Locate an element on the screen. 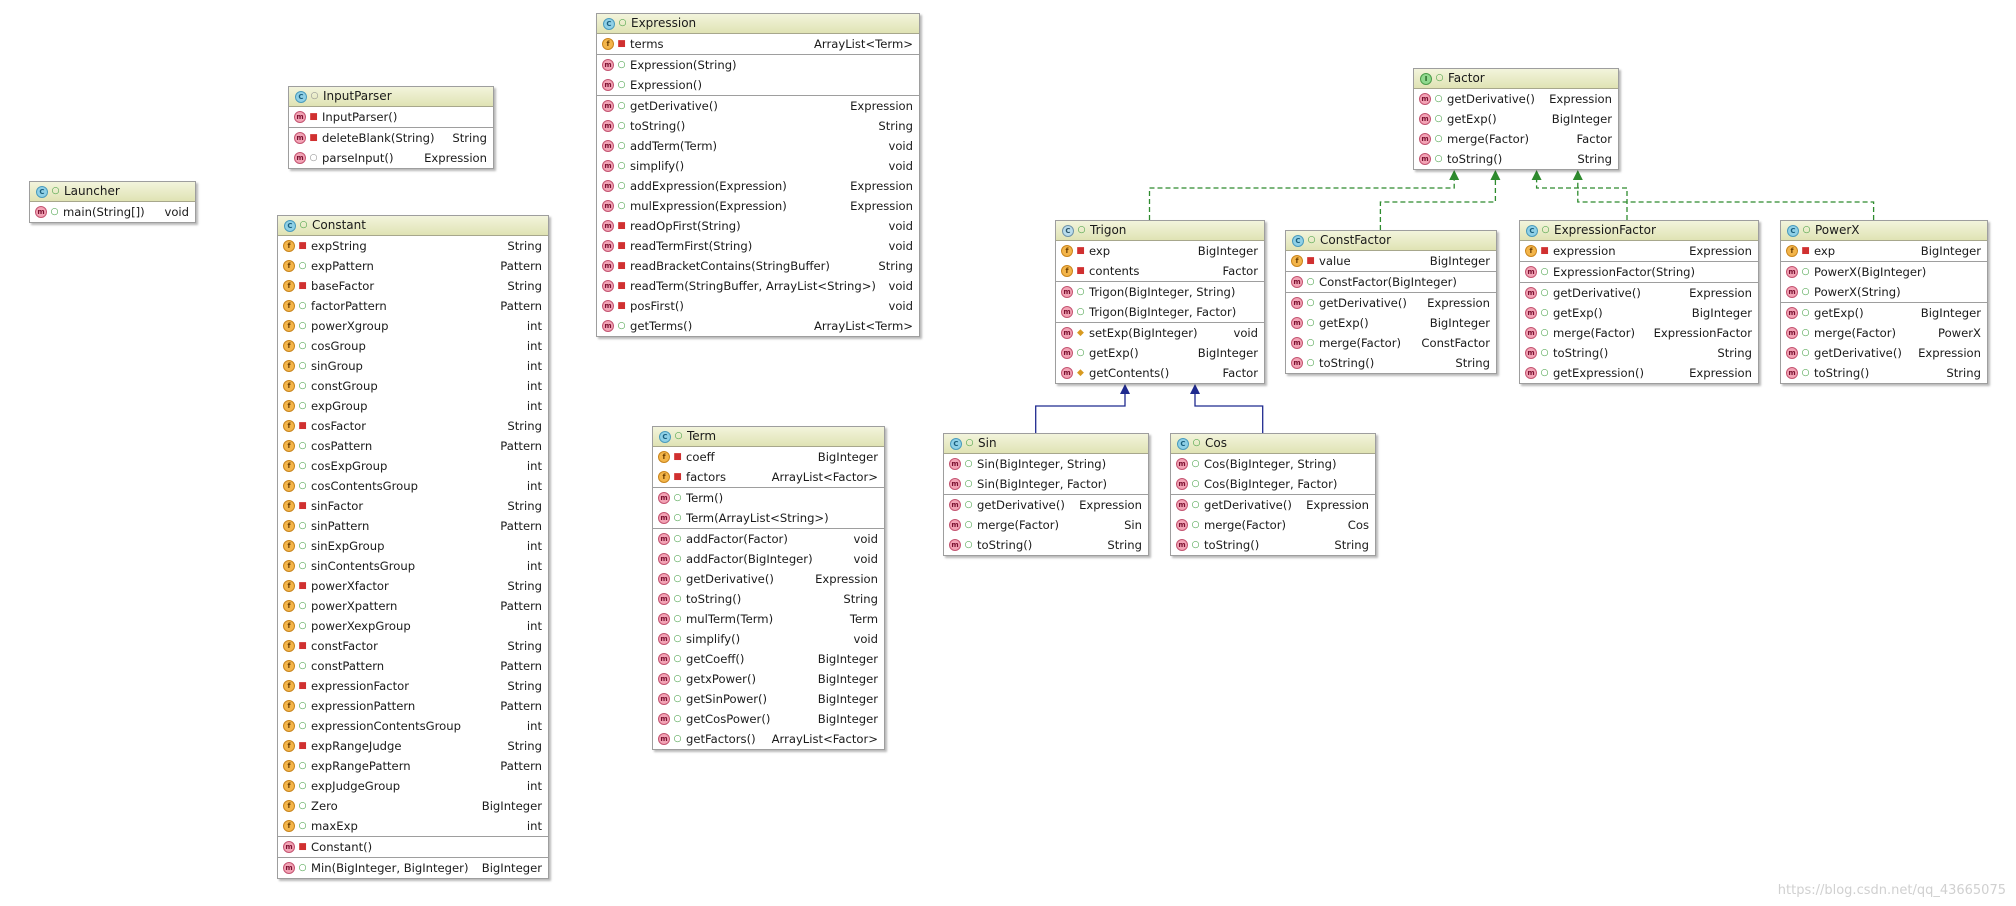 The width and height of the screenshot is (2016, 906). method-row: m ○ mulExpression(Expression) Expression is located at coordinates (758, 206).